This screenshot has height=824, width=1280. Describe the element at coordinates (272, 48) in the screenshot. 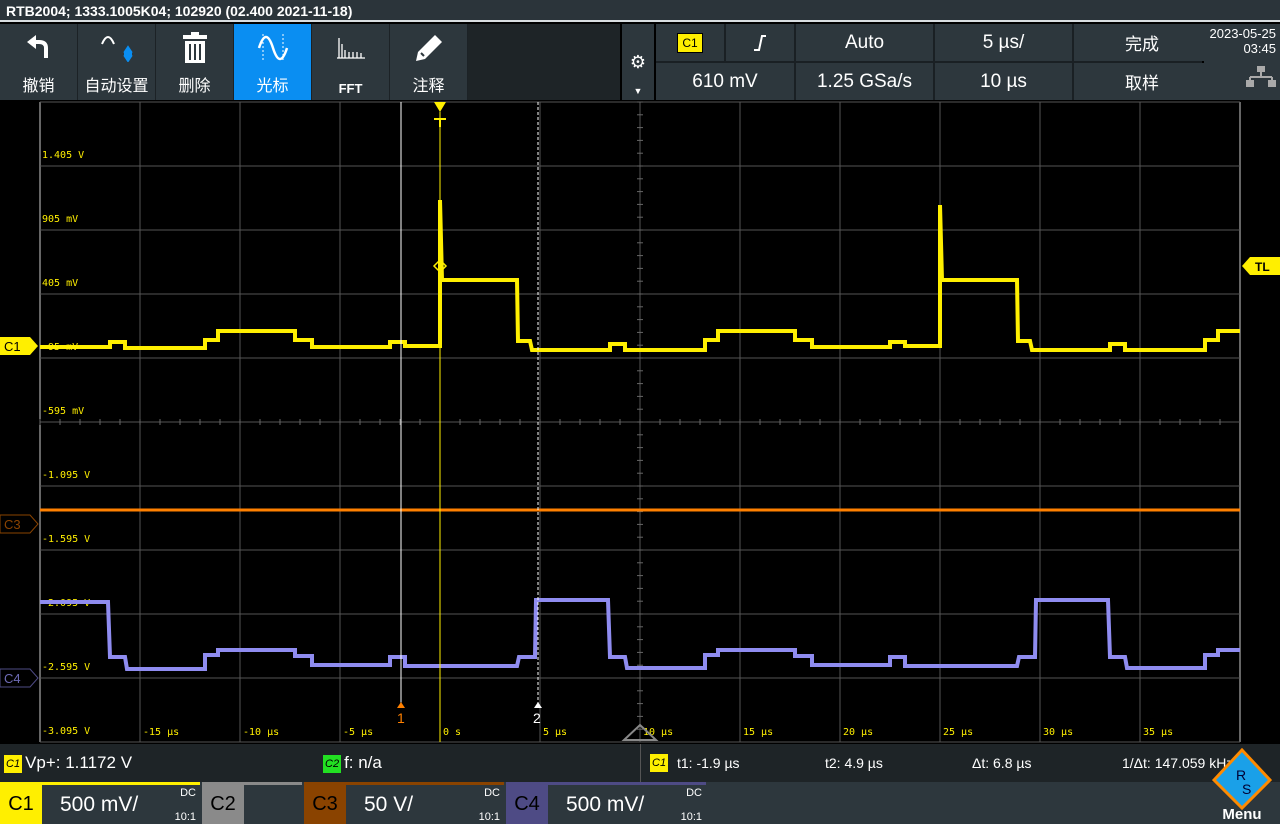

I see `cursor-sine-icon` at that location.